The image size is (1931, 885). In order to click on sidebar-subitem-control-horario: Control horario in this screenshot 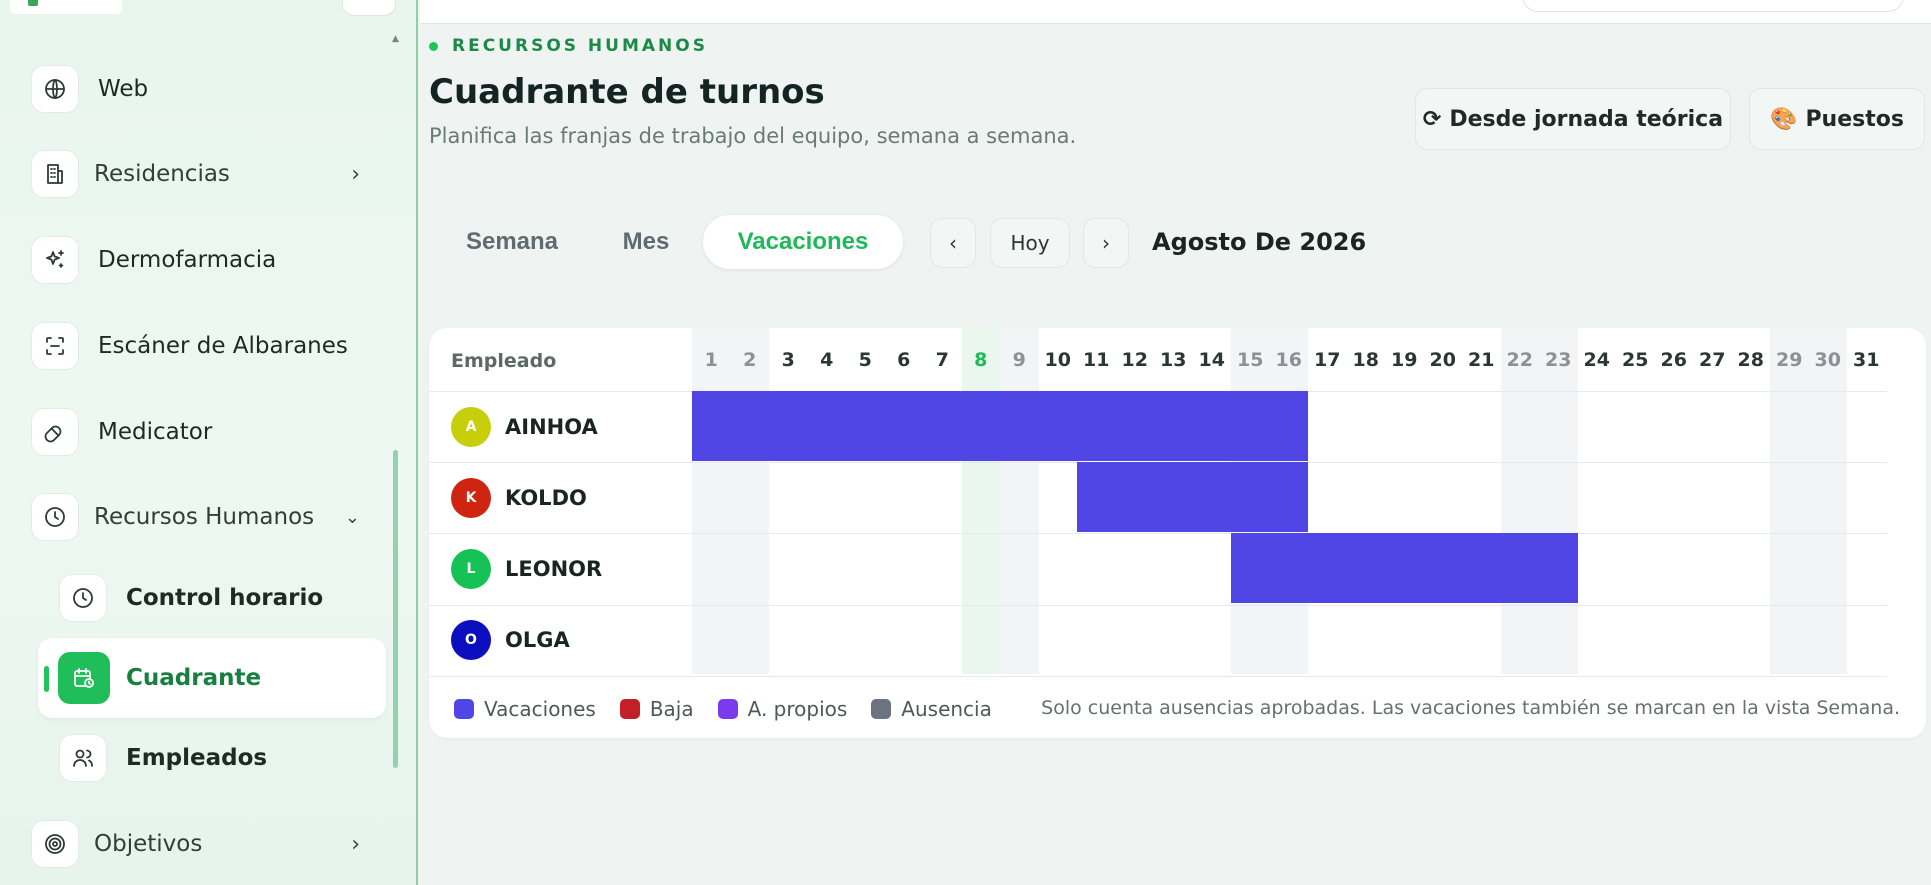, I will do `click(222, 598)`.